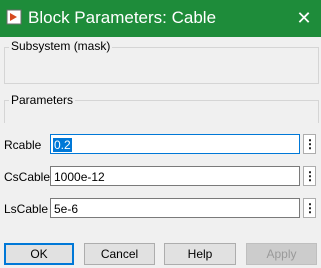 This screenshot has width=321, height=268. What do you see at coordinates (27, 177) in the screenshot?
I see `param-label-cscable: CsCable` at bounding box center [27, 177].